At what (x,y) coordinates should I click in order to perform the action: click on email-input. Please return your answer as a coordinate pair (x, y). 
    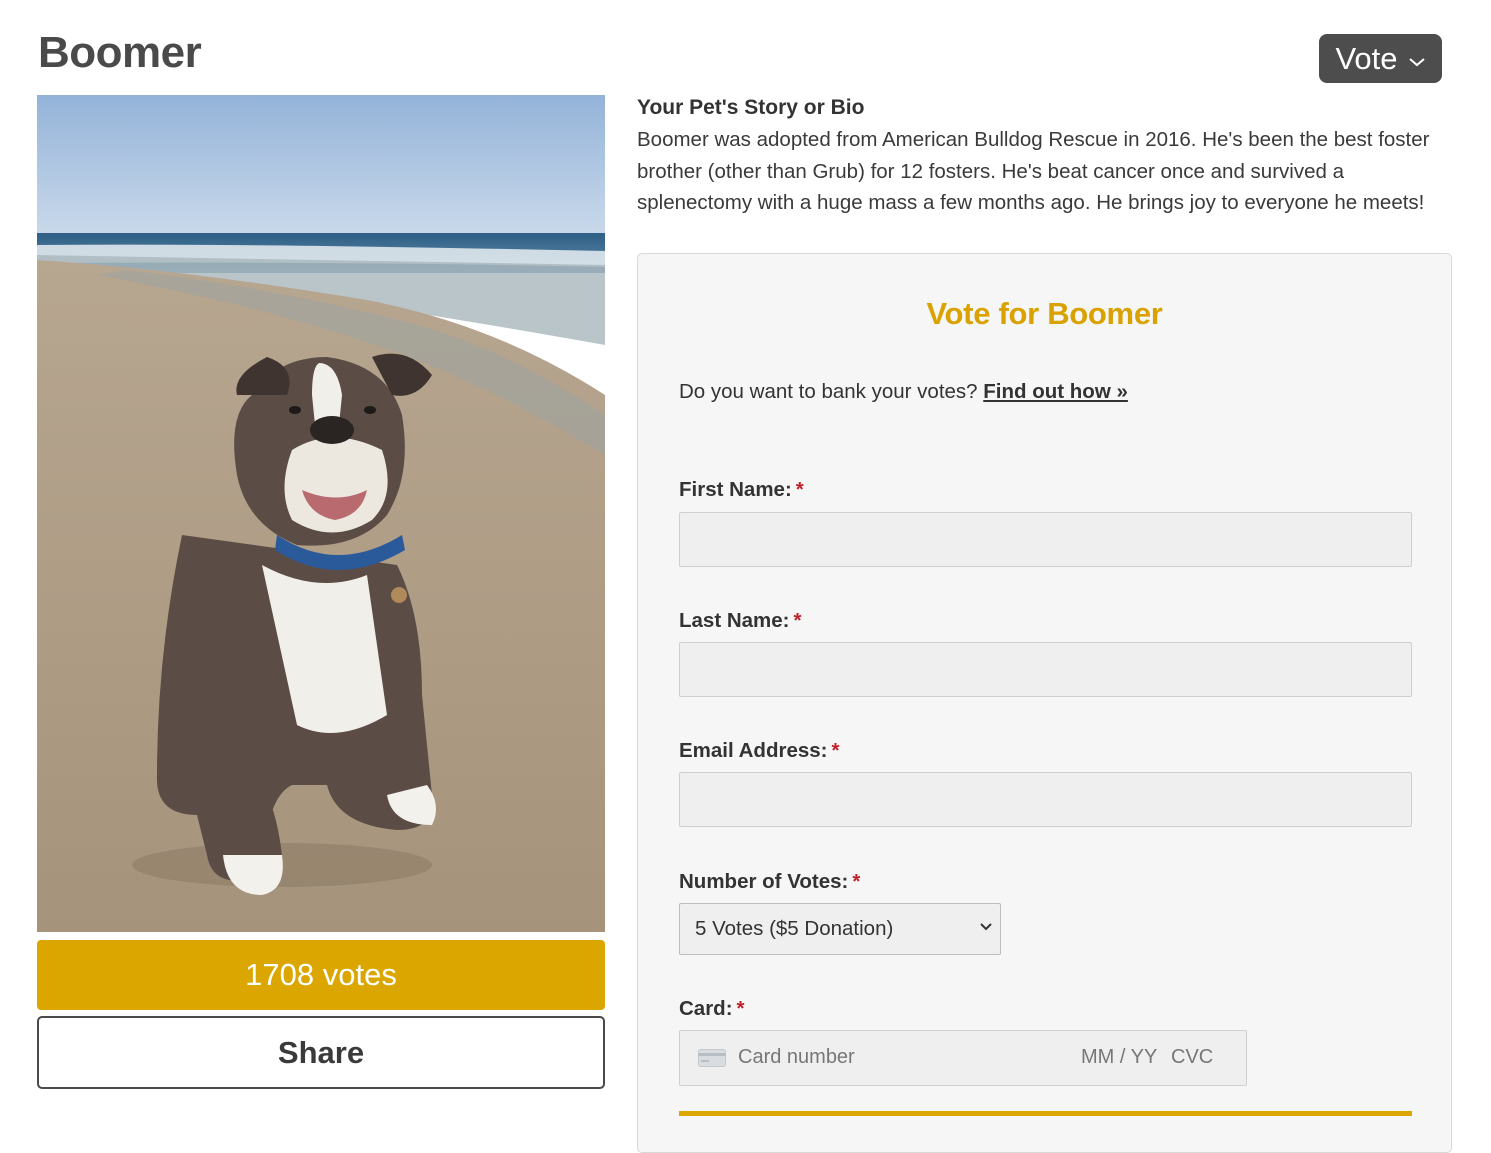
    Looking at the image, I should click on (1045, 799).